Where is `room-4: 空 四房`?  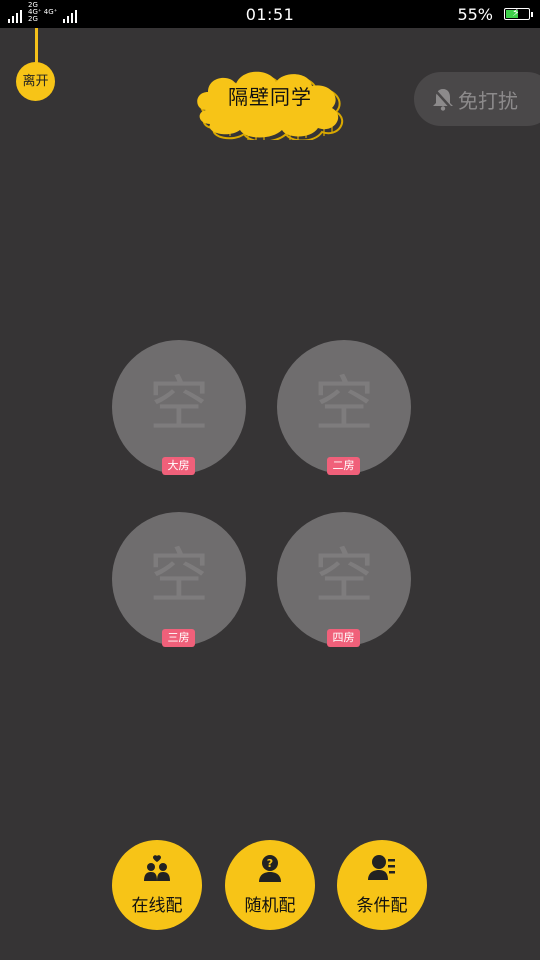 room-4: 空 四房 is located at coordinates (344, 579).